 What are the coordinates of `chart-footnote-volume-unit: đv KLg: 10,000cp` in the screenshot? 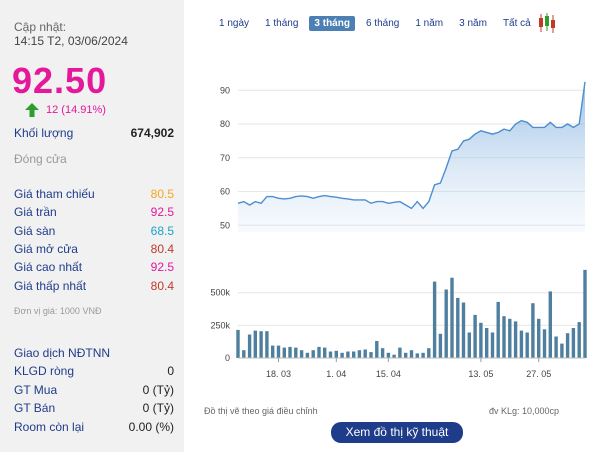 It's located at (524, 411).